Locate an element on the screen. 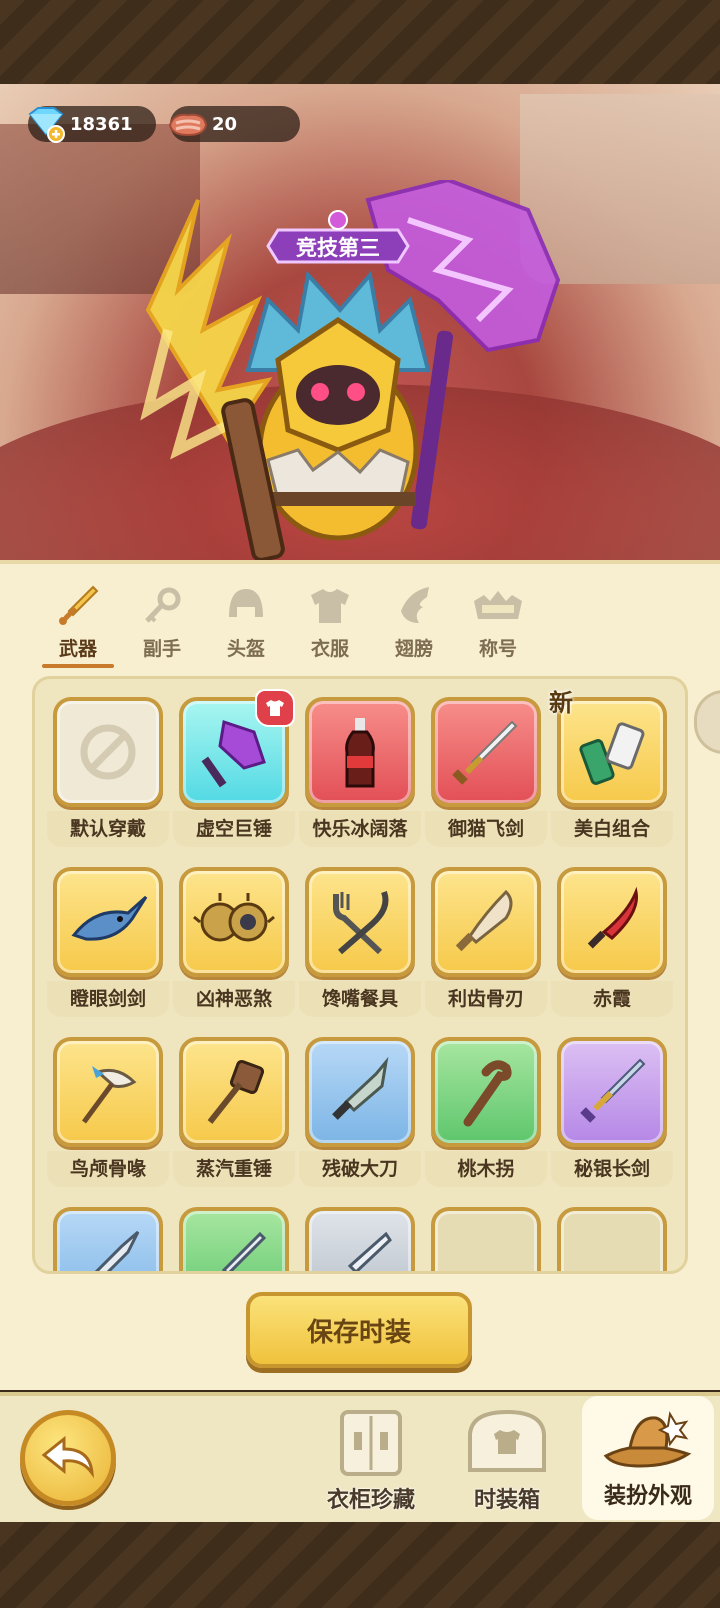 This screenshot has width=720, height=1608. spiked-wheel-icon is located at coordinates (234, 917).